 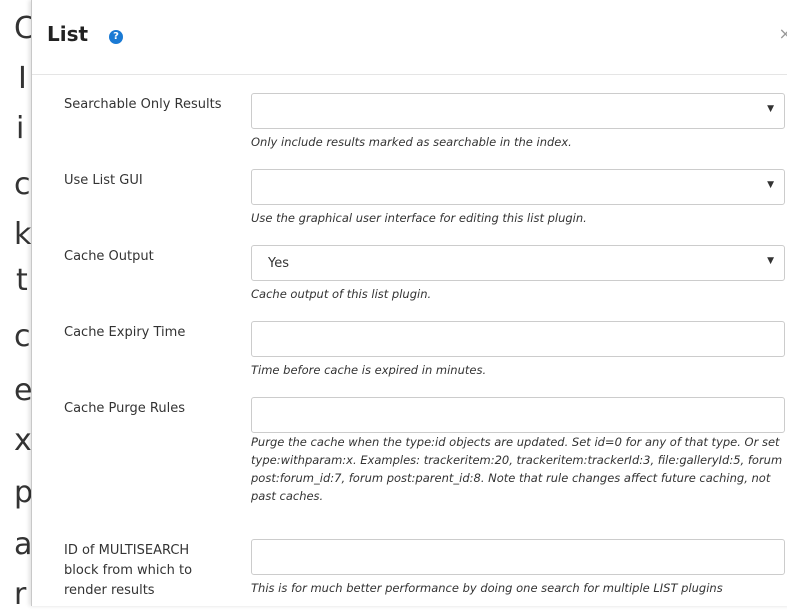 I want to click on select-value: Yes, so click(x=278, y=263).